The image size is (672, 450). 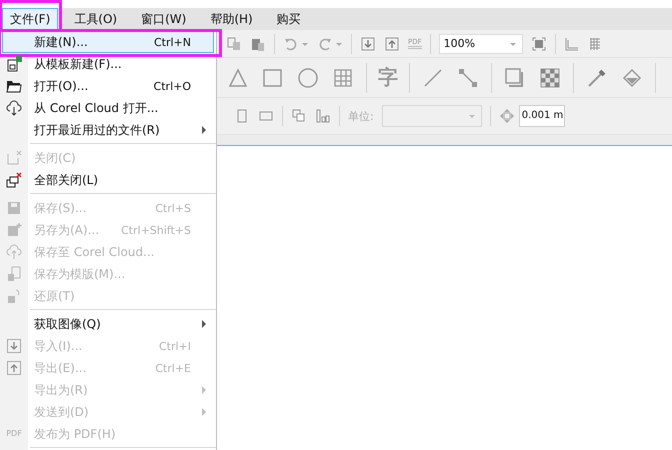 What do you see at coordinates (361, 116) in the screenshot?
I see `unit-label: 单位:` at bounding box center [361, 116].